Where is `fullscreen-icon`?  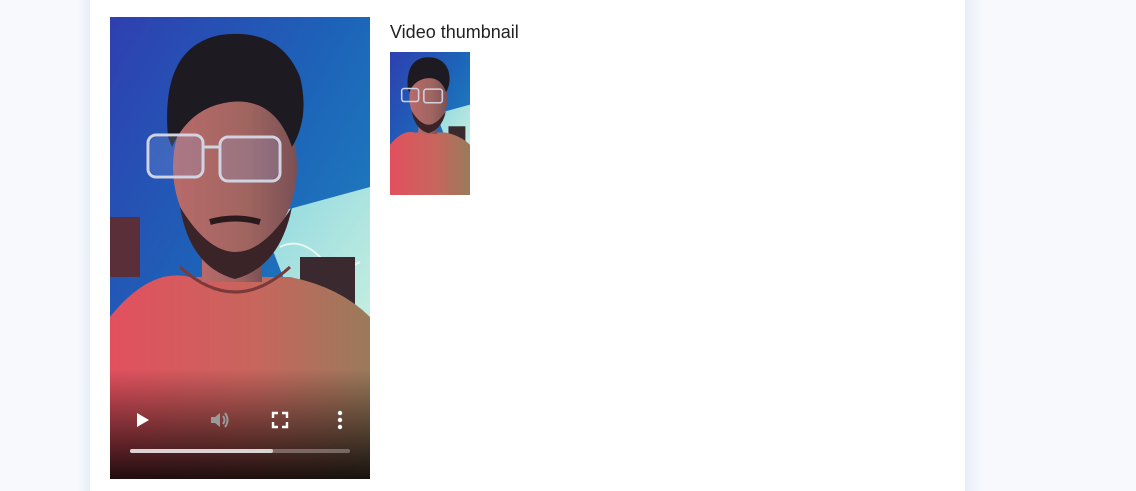
fullscreen-icon is located at coordinates (280, 420).